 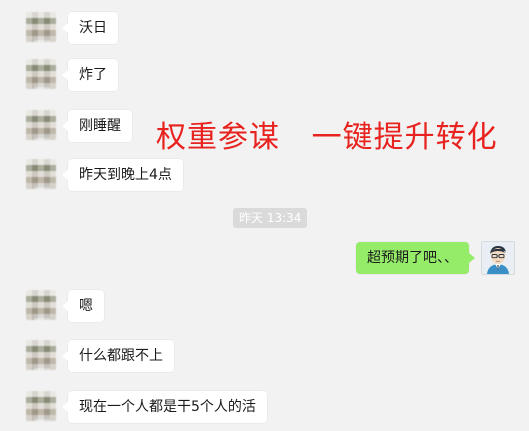 What do you see at coordinates (97, 126) in the screenshot?
I see `message-bubble-incoming: 刚睡醒` at bounding box center [97, 126].